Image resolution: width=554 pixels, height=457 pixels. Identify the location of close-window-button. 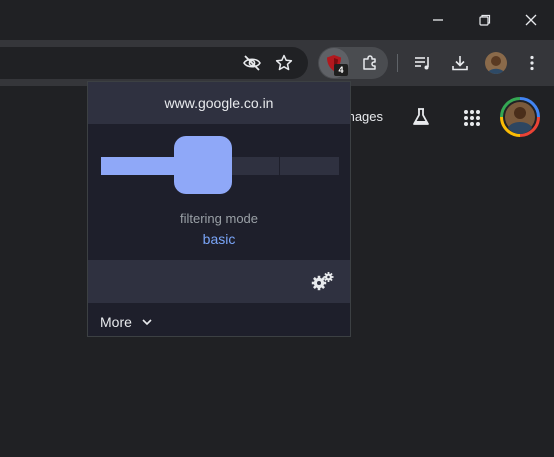
(531, 20).